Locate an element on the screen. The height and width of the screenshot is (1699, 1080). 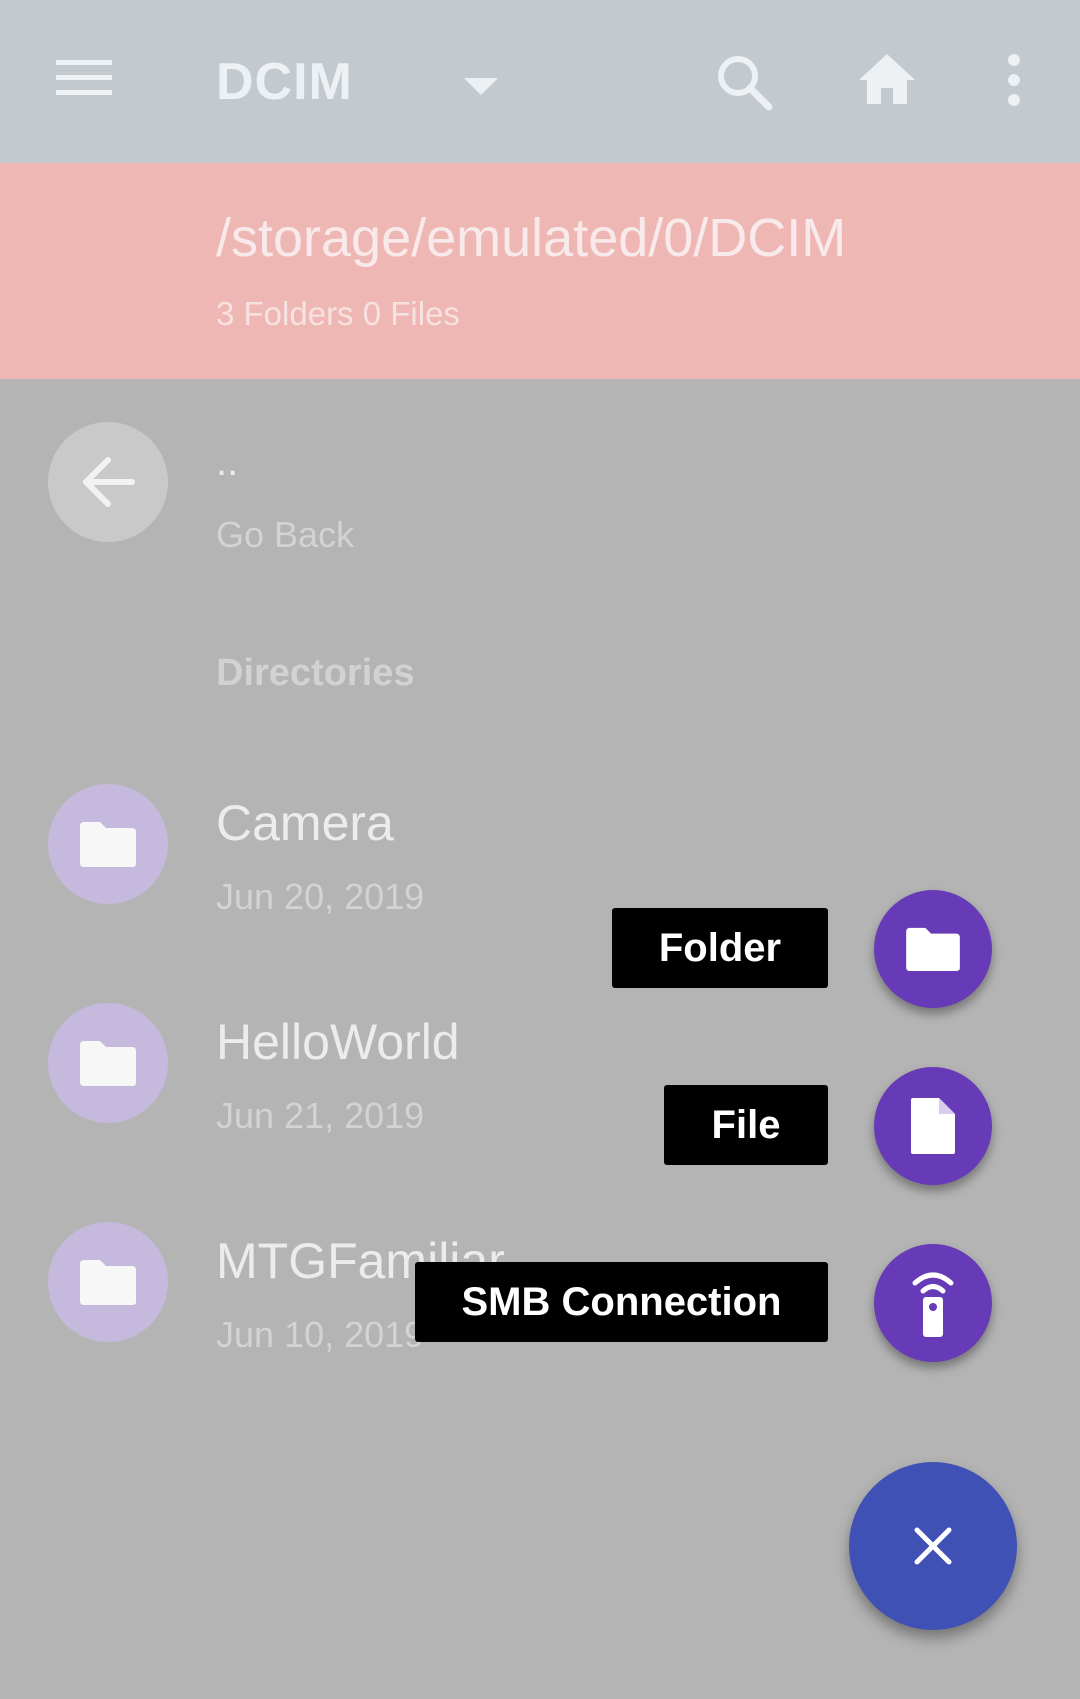
file-icon is located at coordinates (933, 1126).